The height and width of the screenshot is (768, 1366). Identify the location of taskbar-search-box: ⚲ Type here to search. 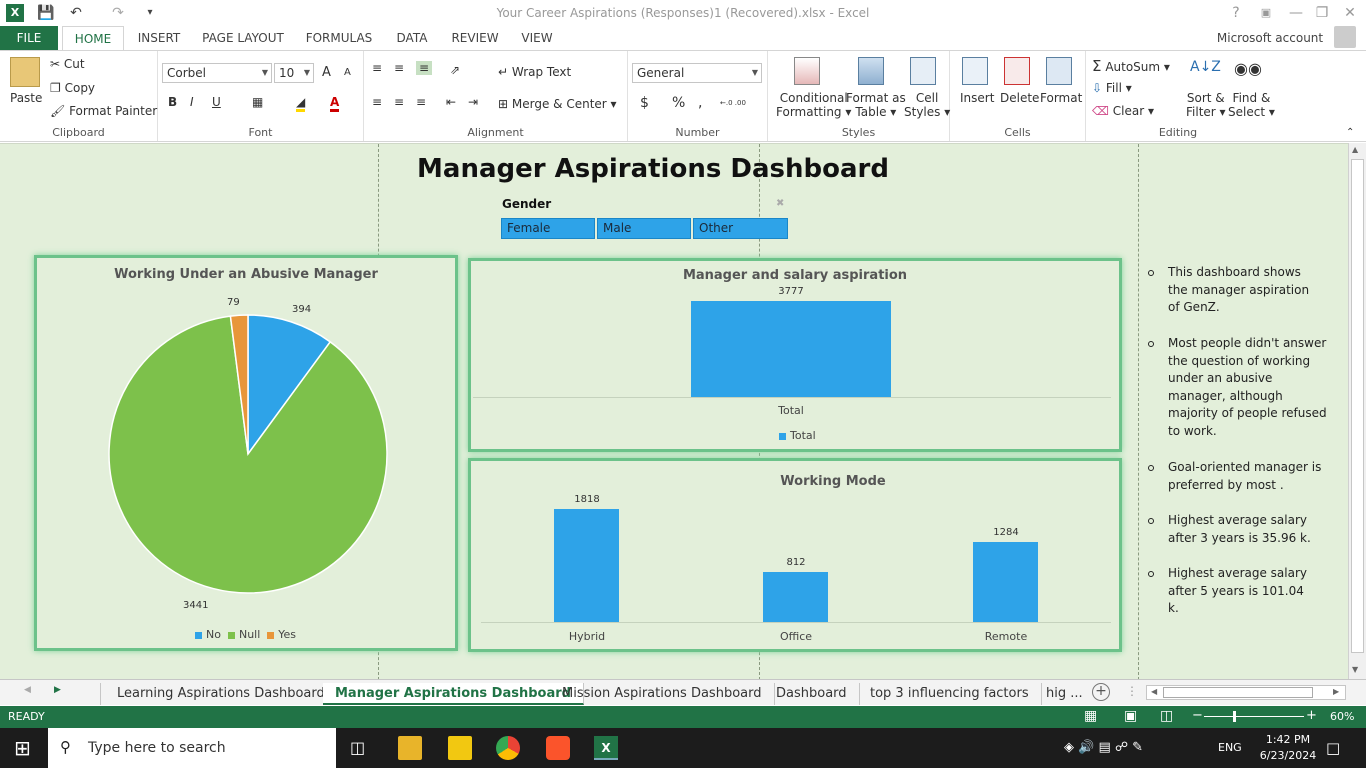
(192, 748).